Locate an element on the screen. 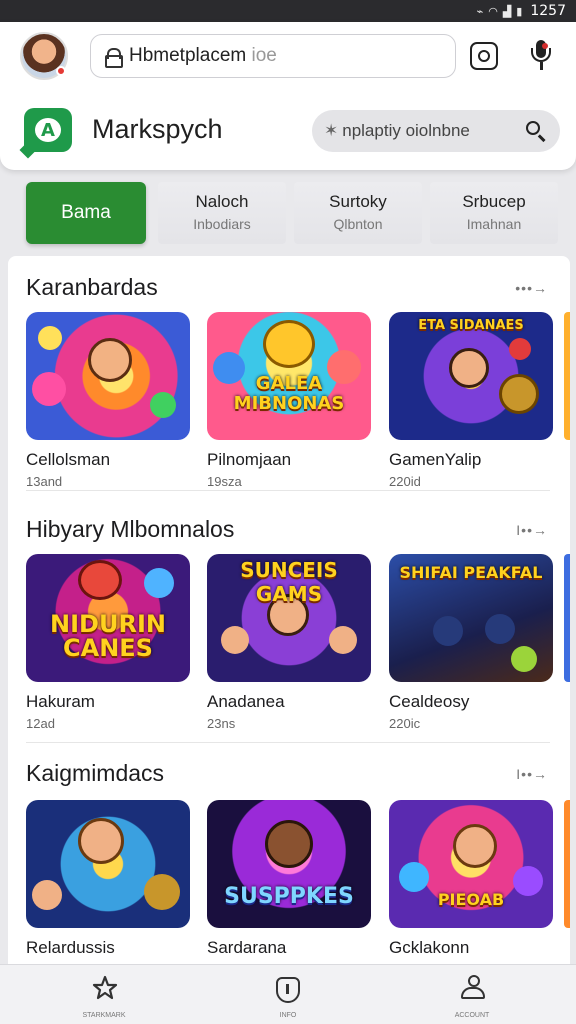 The image size is (576, 1024). game-card: GALEA MIBNONAS Pilnomjaan 19sza is located at coordinates (289, 400).